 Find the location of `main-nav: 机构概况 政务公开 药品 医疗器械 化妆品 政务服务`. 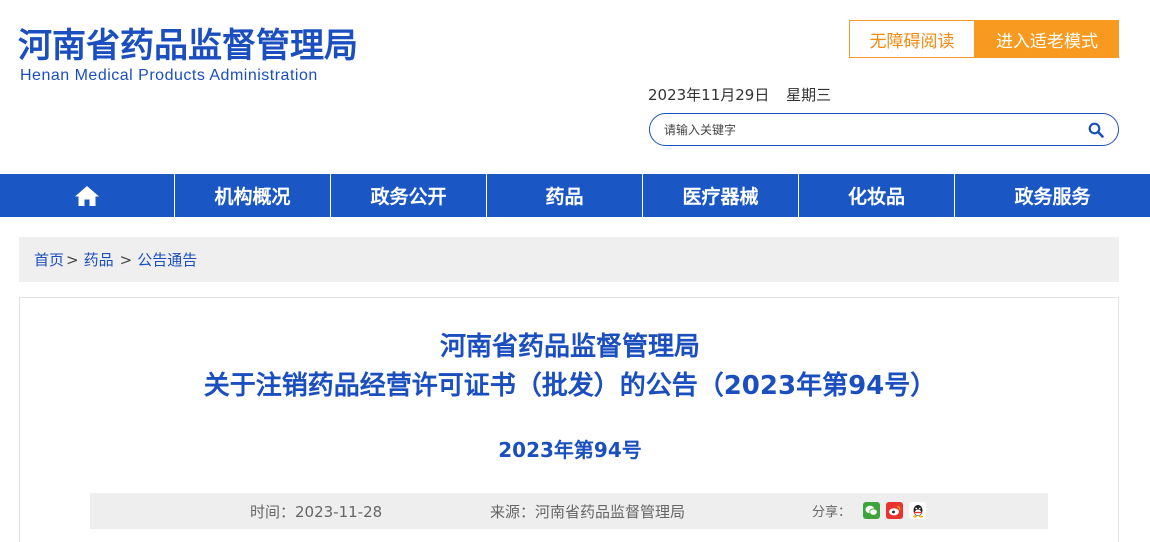

main-nav: 机构概况 政务公开 药品 医疗器械 化妆品 政务服务 is located at coordinates (575, 195).